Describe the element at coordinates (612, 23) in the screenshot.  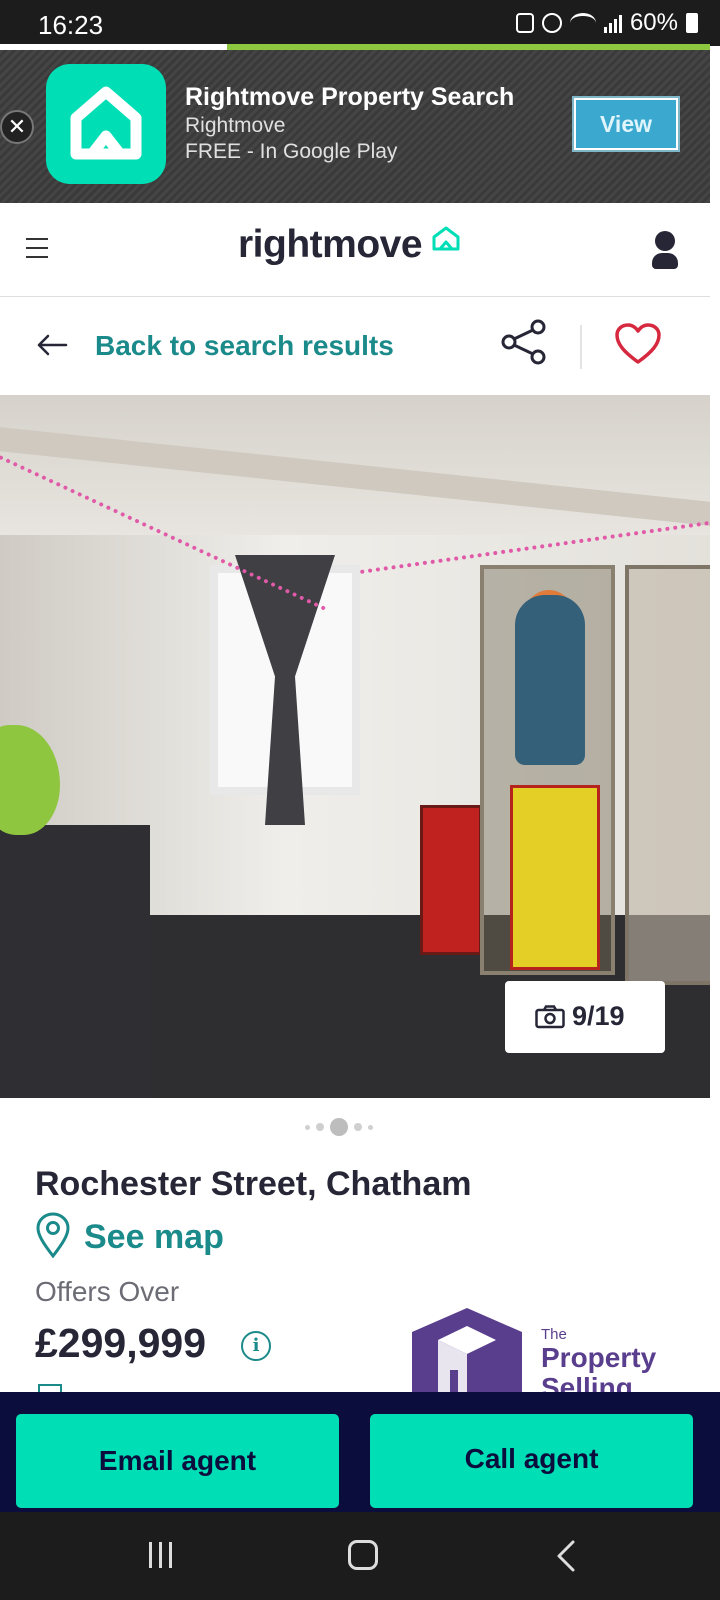
I see `signal-icon` at that location.